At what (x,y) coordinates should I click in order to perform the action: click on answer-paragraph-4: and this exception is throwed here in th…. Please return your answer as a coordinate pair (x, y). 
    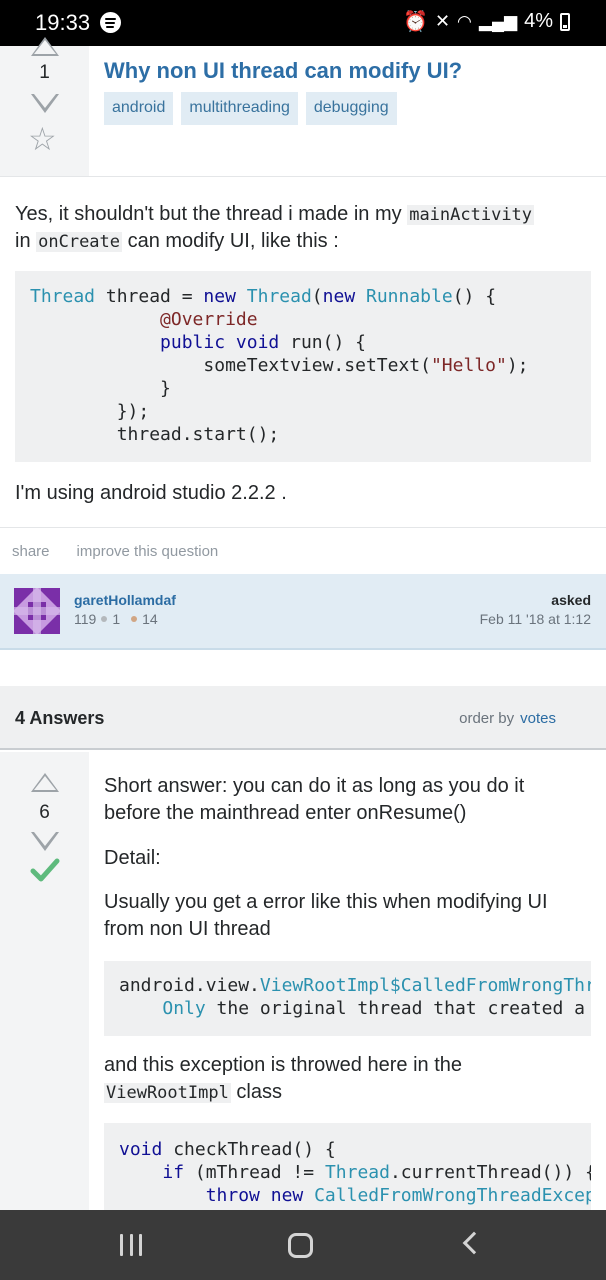
    Looking at the image, I should click on (344, 1079).